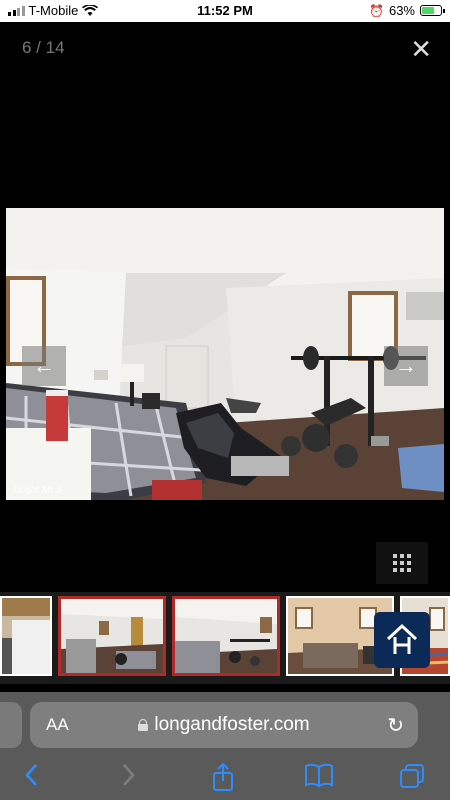 The height and width of the screenshot is (800, 450). Describe the element at coordinates (32, 775) in the screenshot. I see `back-button` at that location.